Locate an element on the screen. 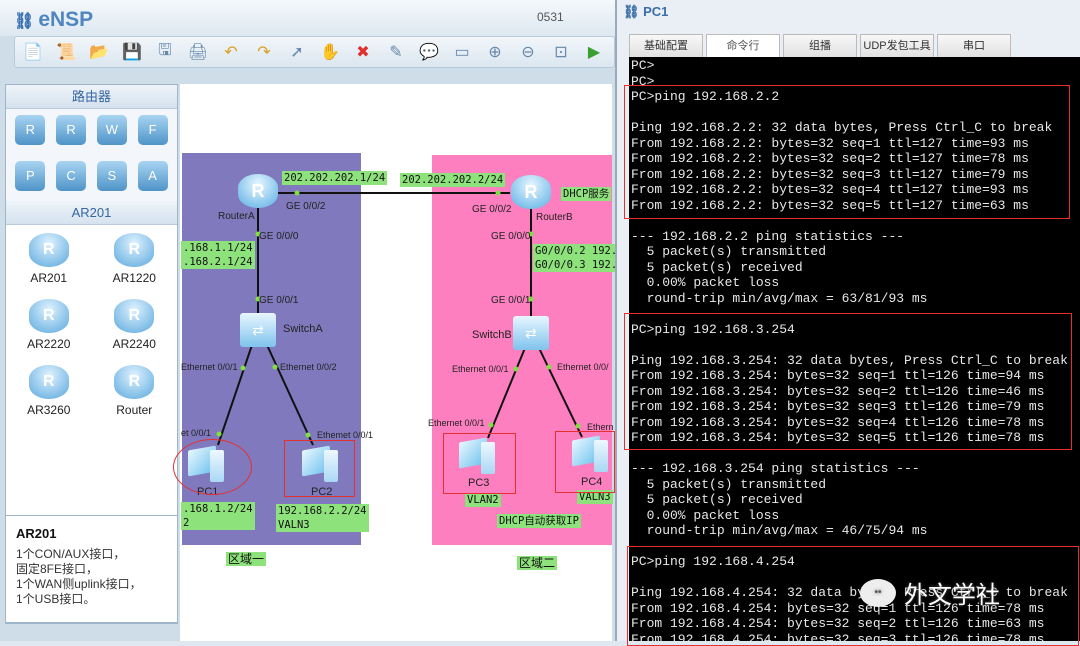  note-rb-subif: G0/0/0.2 192. G0/0/0.3 192. is located at coordinates (576, 258).